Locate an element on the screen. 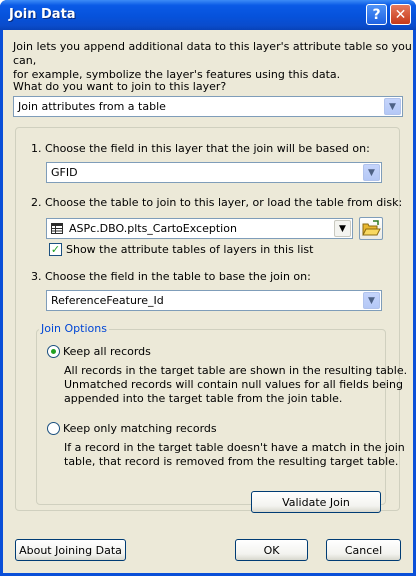 The height and width of the screenshot is (576, 416). radio-selected-dot is located at coordinates (53, 351).